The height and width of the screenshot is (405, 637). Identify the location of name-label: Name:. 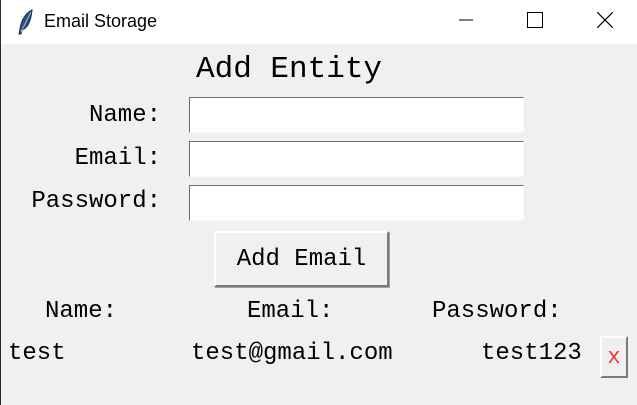
(124, 115).